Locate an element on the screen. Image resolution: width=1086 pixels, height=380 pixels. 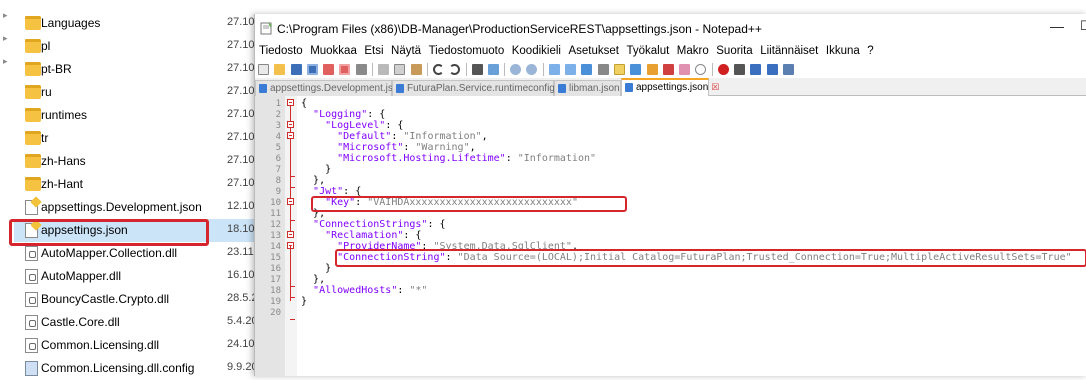
sync-vertical-icon is located at coordinates (554, 69).